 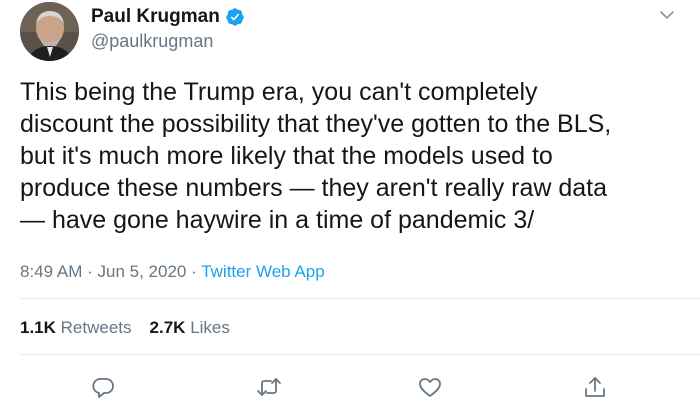 I want to click on retweets-label: Retweets, so click(x=96, y=327).